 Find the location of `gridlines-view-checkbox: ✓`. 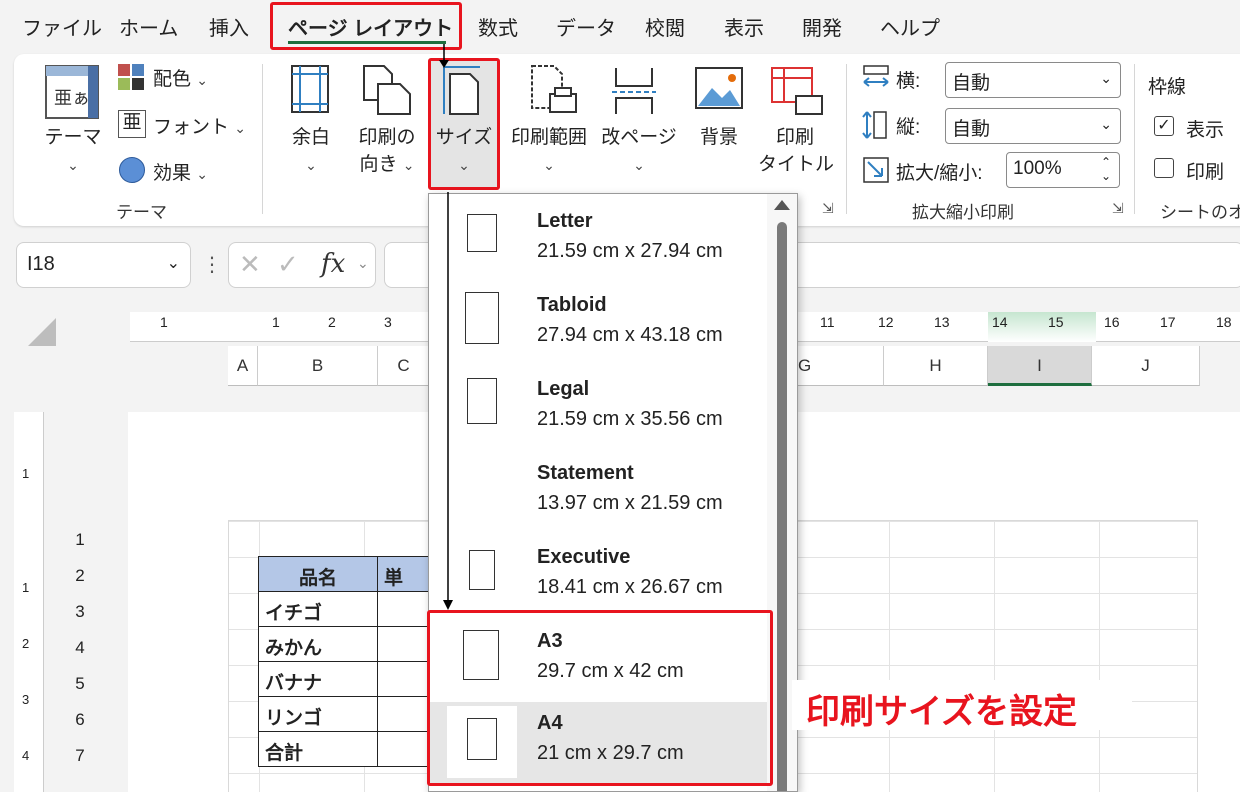

gridlines-view-checkbox: ✓ is located at coordinates (1164, 126).